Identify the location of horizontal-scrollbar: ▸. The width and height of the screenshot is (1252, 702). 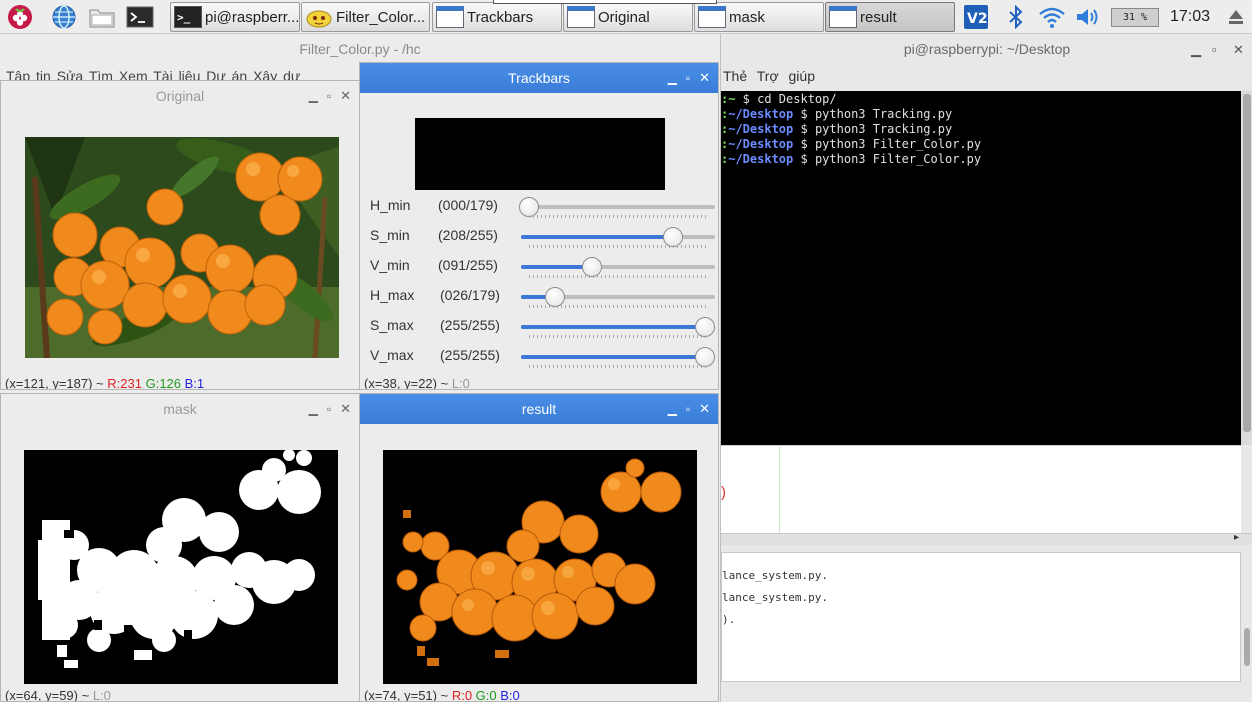
(986, 538).